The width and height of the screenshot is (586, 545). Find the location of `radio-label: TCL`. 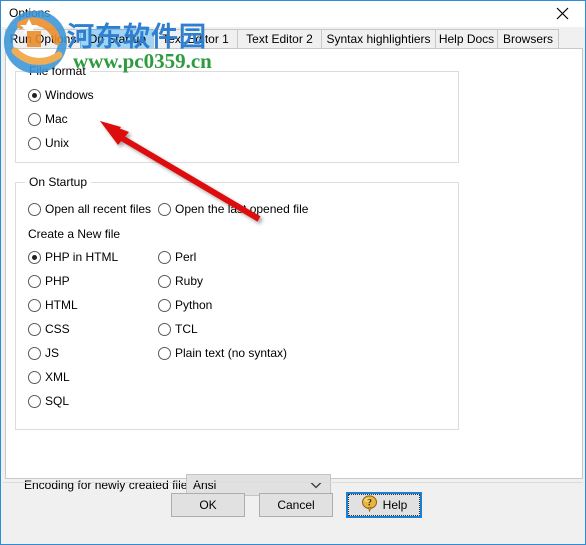

radio-label: TCL is located at coordinates (186, 329).